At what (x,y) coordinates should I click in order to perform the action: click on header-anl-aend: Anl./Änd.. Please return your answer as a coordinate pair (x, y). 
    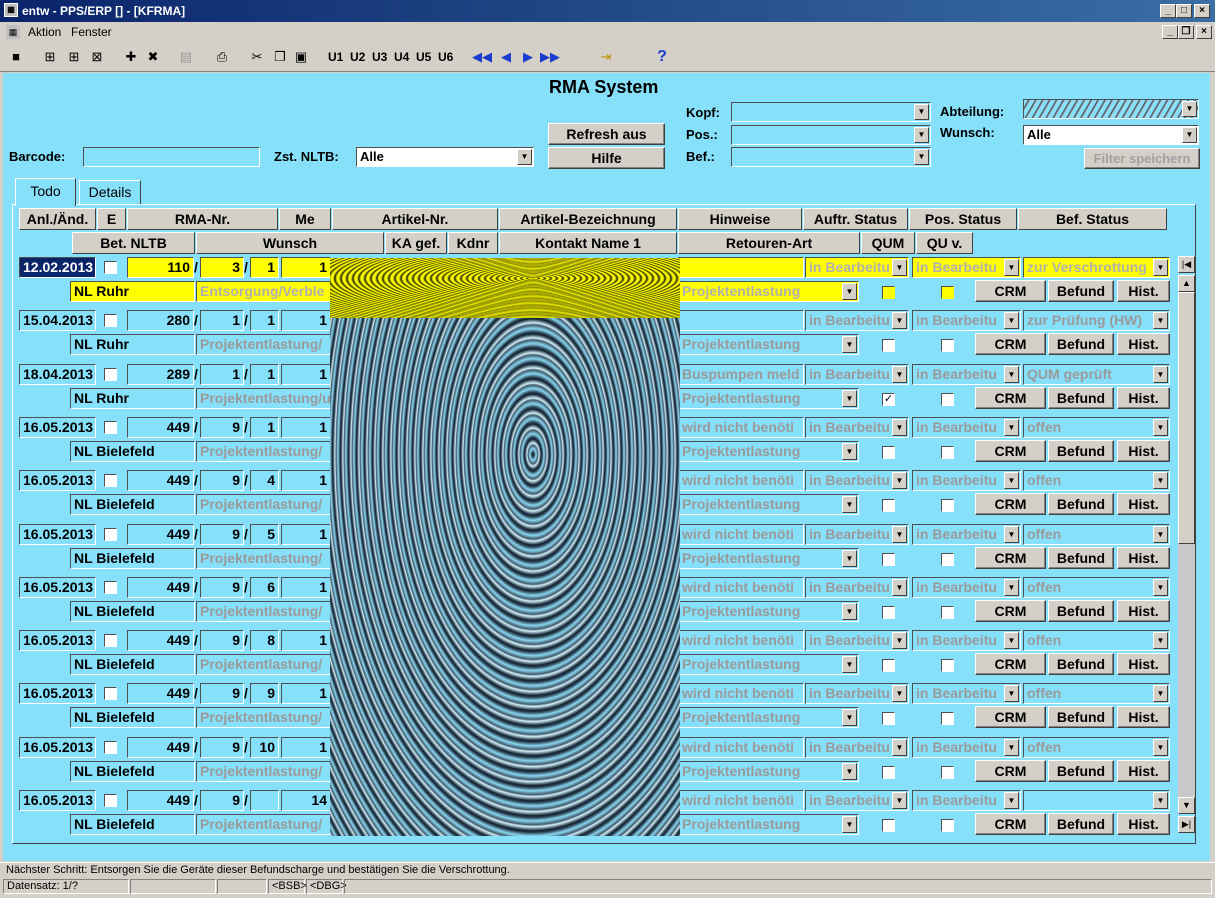
    Looking at the image, I should click on (57, 219).